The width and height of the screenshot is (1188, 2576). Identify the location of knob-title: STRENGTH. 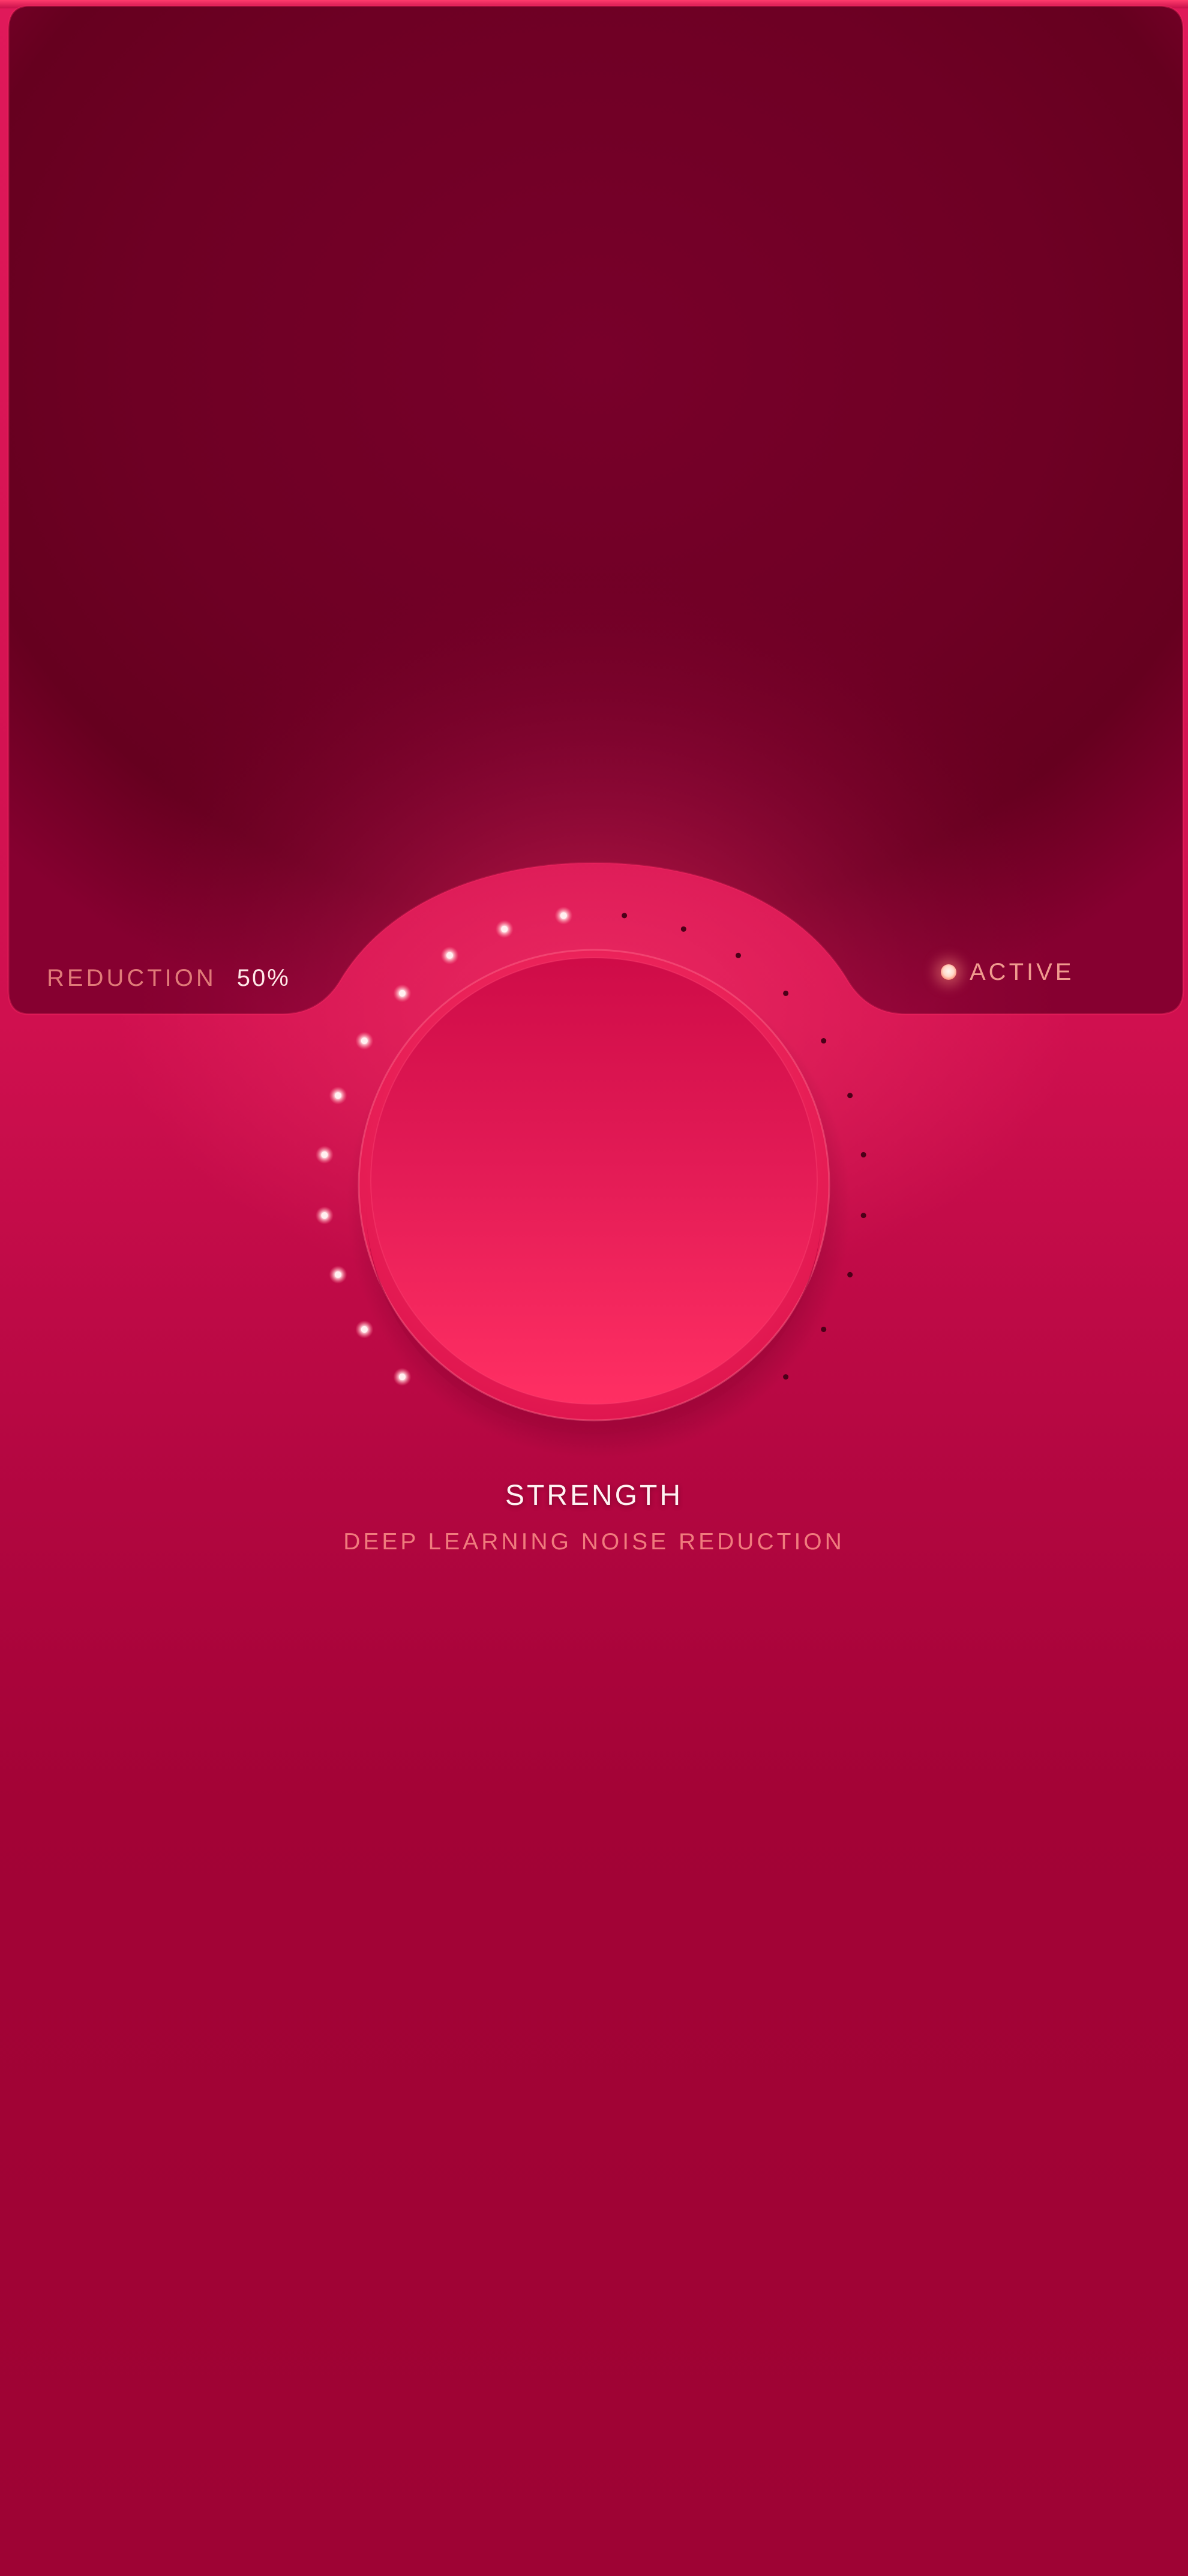
(594, 1496).